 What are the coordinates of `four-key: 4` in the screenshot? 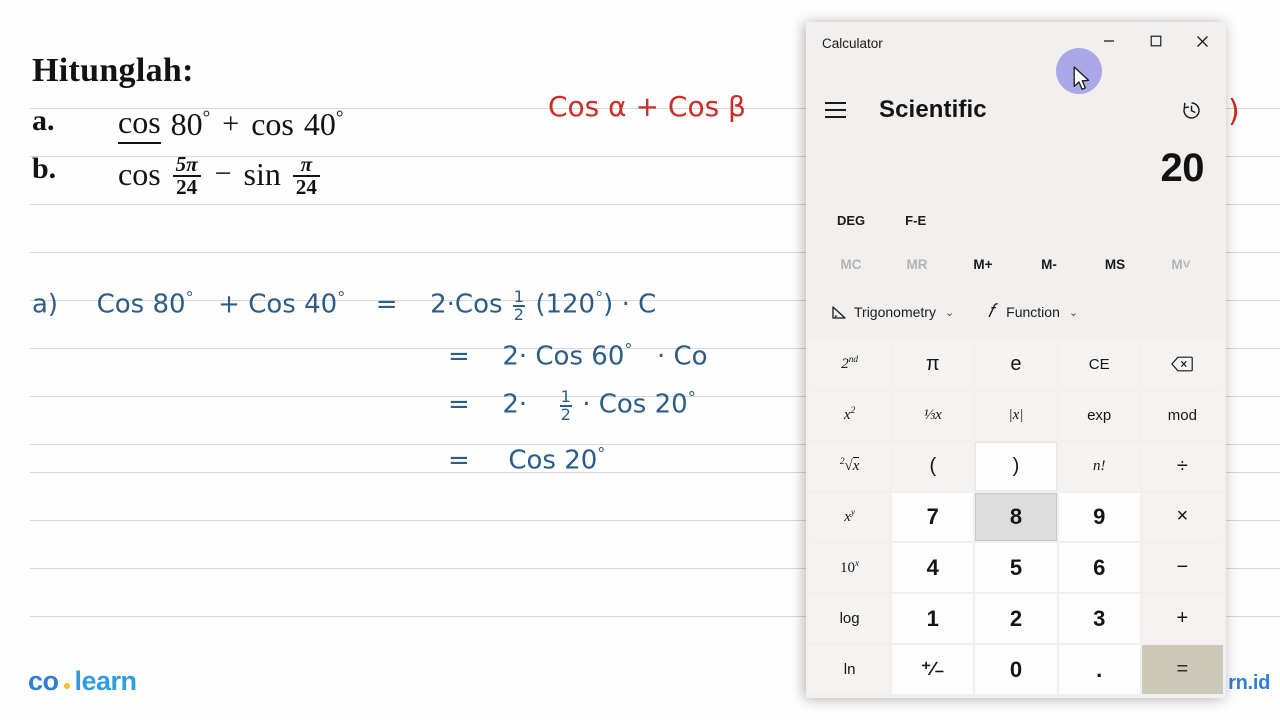 It's located at (933, 568).